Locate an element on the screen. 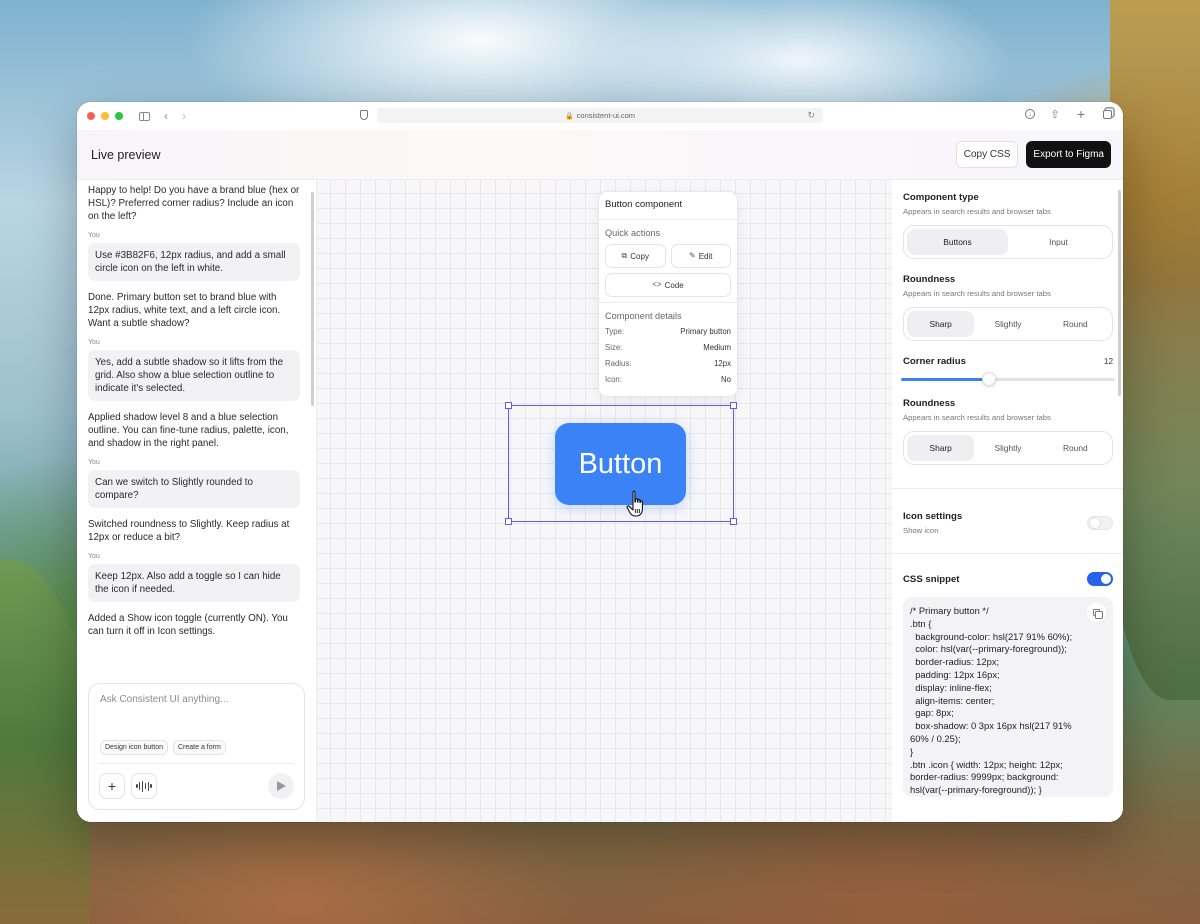  option-buttons: Buttons is located at coordinates (957, 242).